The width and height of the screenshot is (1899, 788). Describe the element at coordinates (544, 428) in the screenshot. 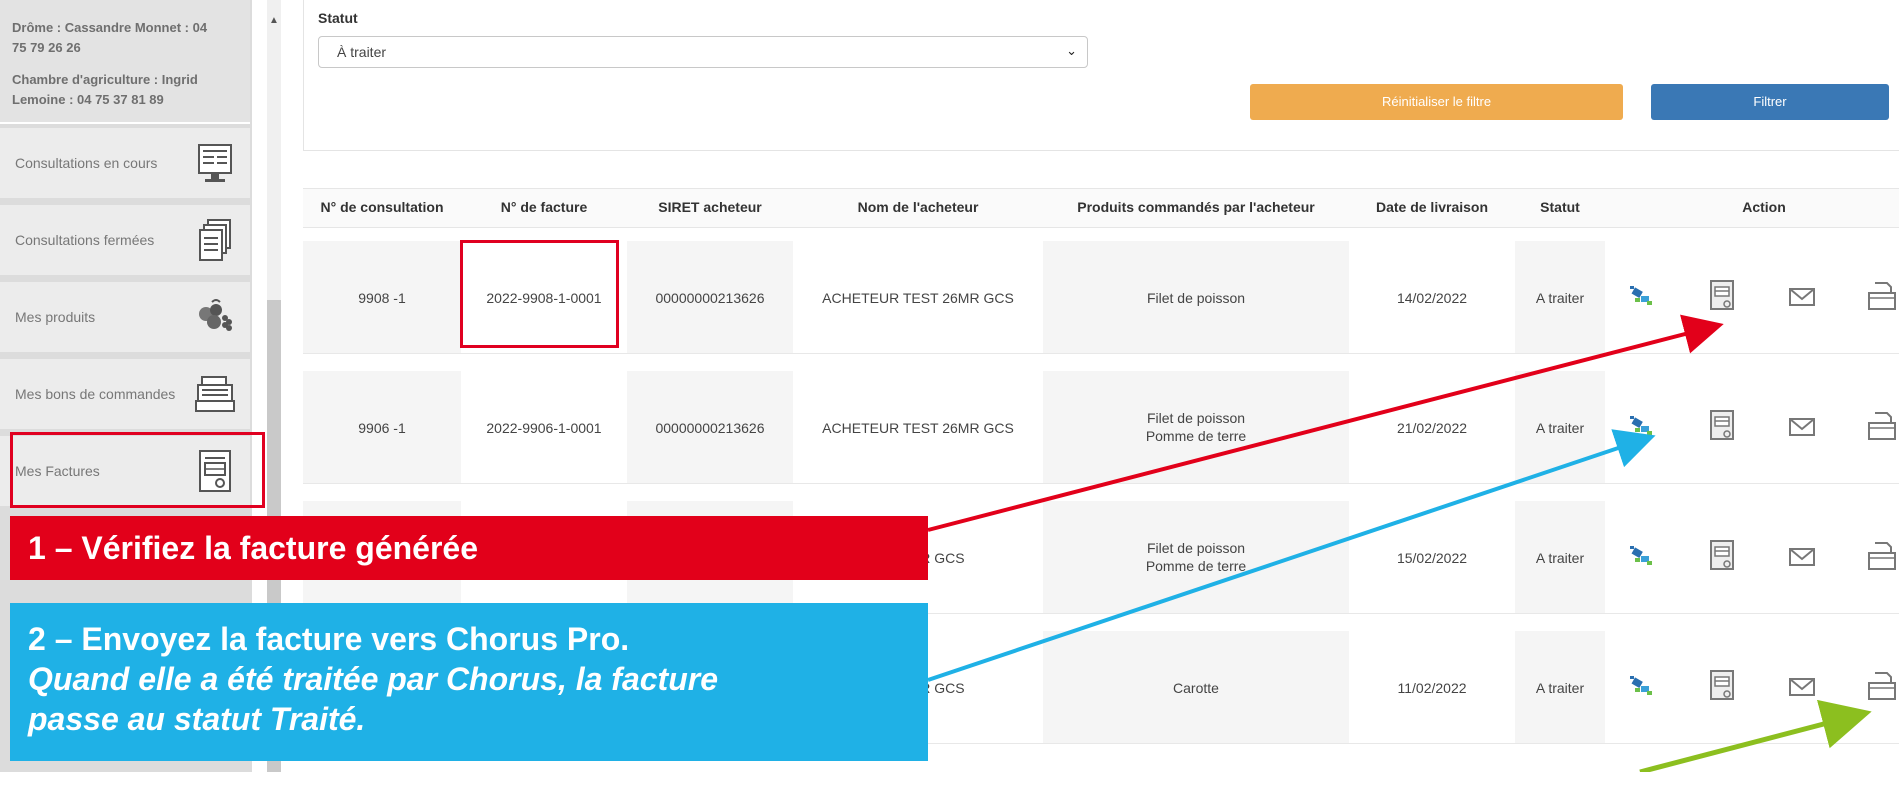

I see `cell-facture: 2022-9906-1-0001` at that location.